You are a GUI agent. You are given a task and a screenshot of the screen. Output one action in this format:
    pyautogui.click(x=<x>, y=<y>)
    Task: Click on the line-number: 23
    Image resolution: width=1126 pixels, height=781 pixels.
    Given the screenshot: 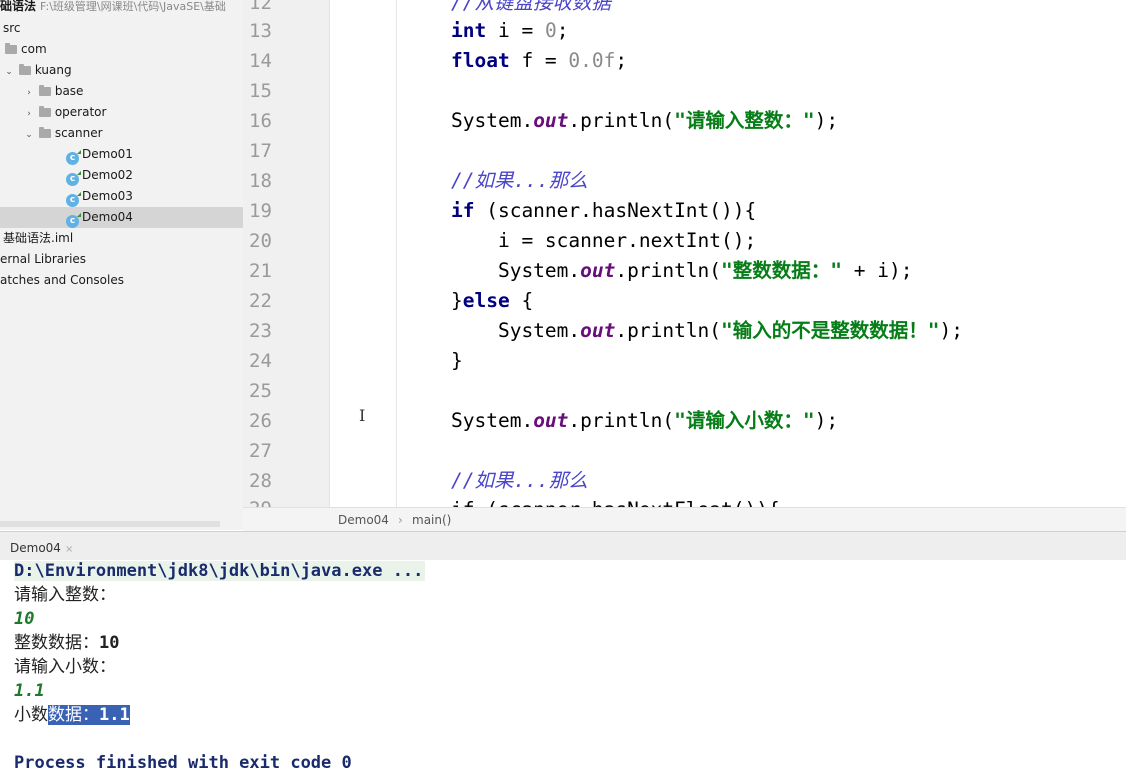 What is the action you would take?
    pyautogui.click(x=260, y=331)
    